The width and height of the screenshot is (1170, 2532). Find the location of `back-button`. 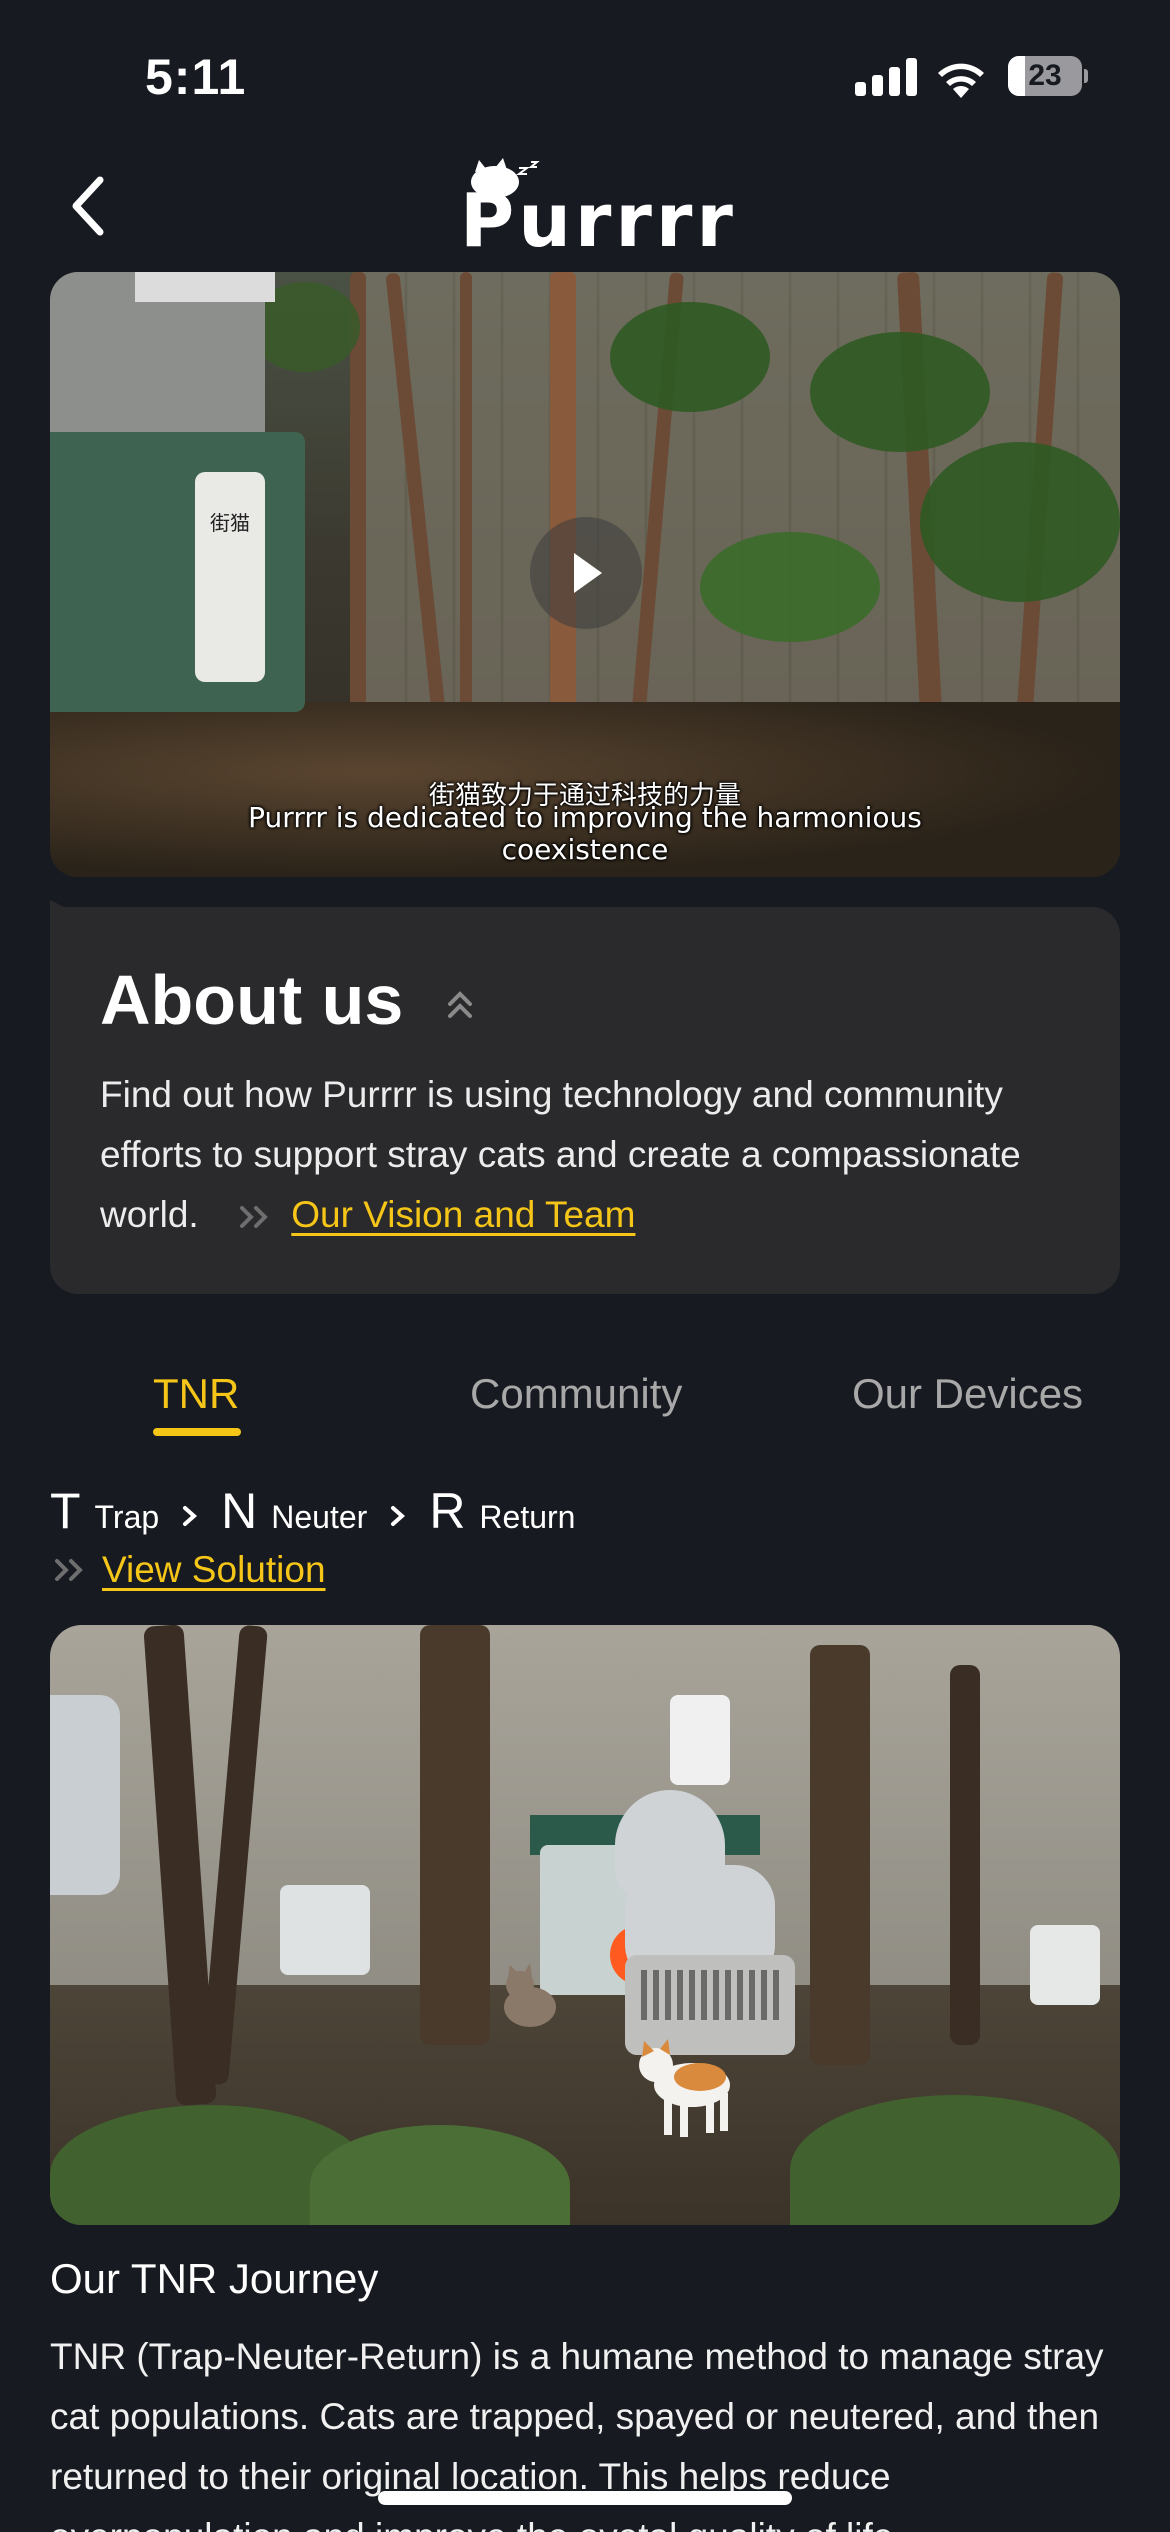

back-button is located at coordinates (88, 206).